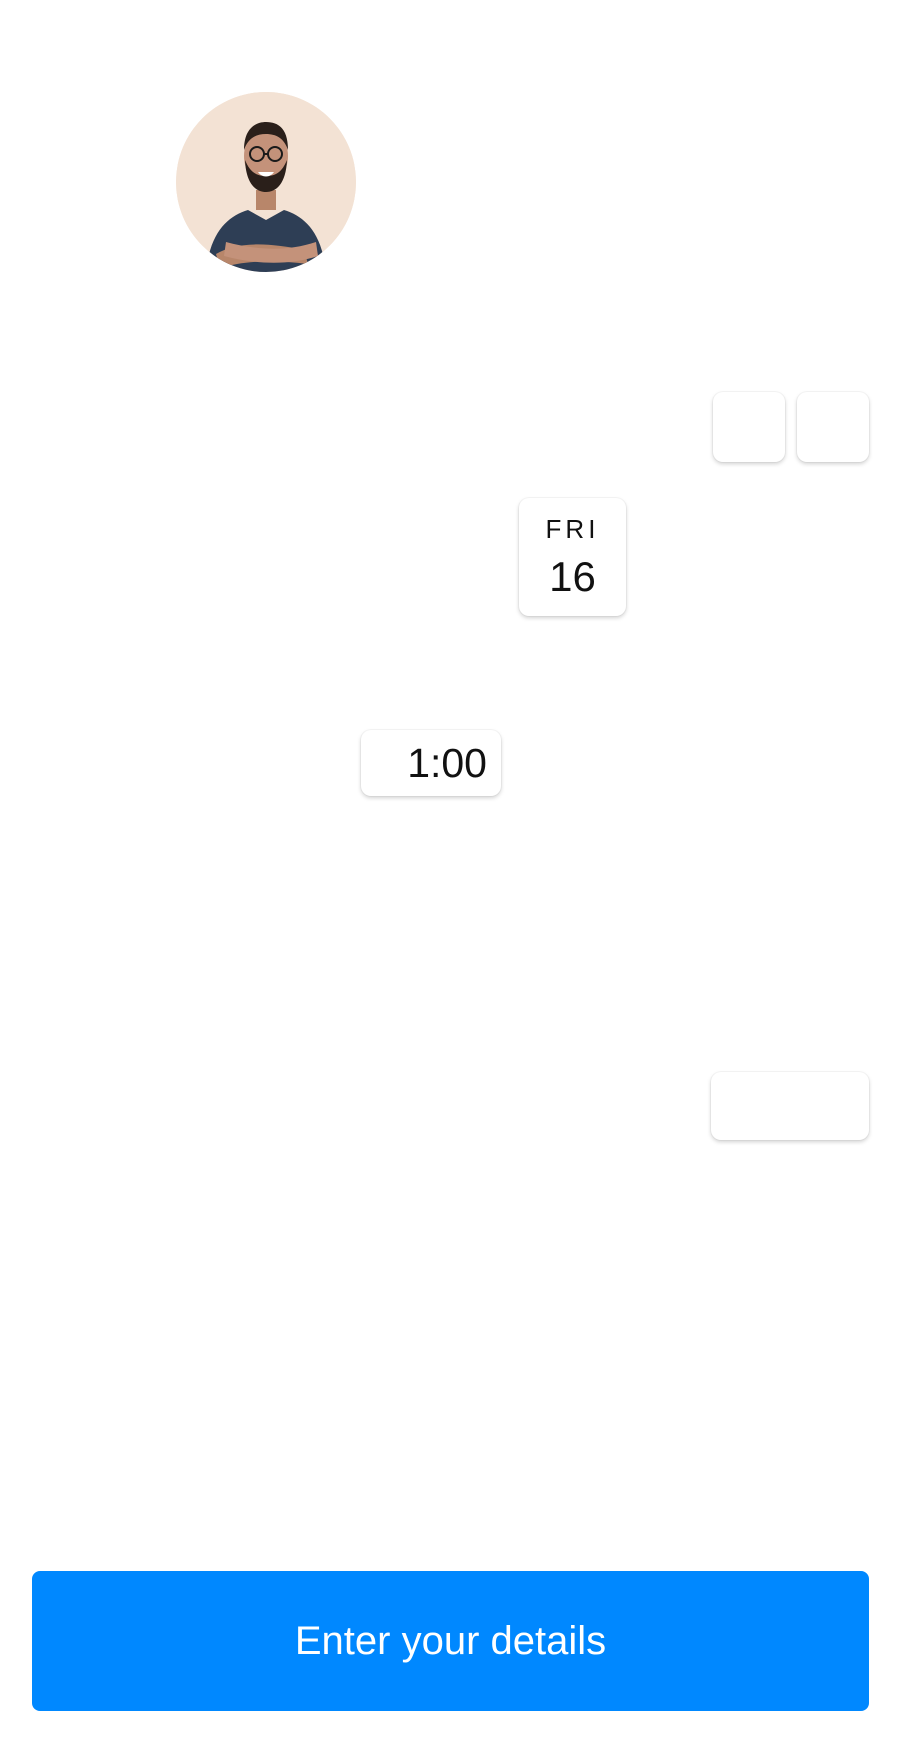 The image size is (900, 1740). What do you see at coordinates (833, 427) in the screenshot?
I see `next-week-button` at bounding box center [833, 427].